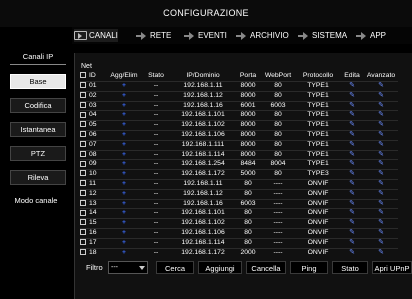  Describe the element at coordinates (239, 96) in the screenshot. I see `table-row: 02 + -- 192.168.1.12 8000 80 TYPE1 ✎ ✎` at that location.